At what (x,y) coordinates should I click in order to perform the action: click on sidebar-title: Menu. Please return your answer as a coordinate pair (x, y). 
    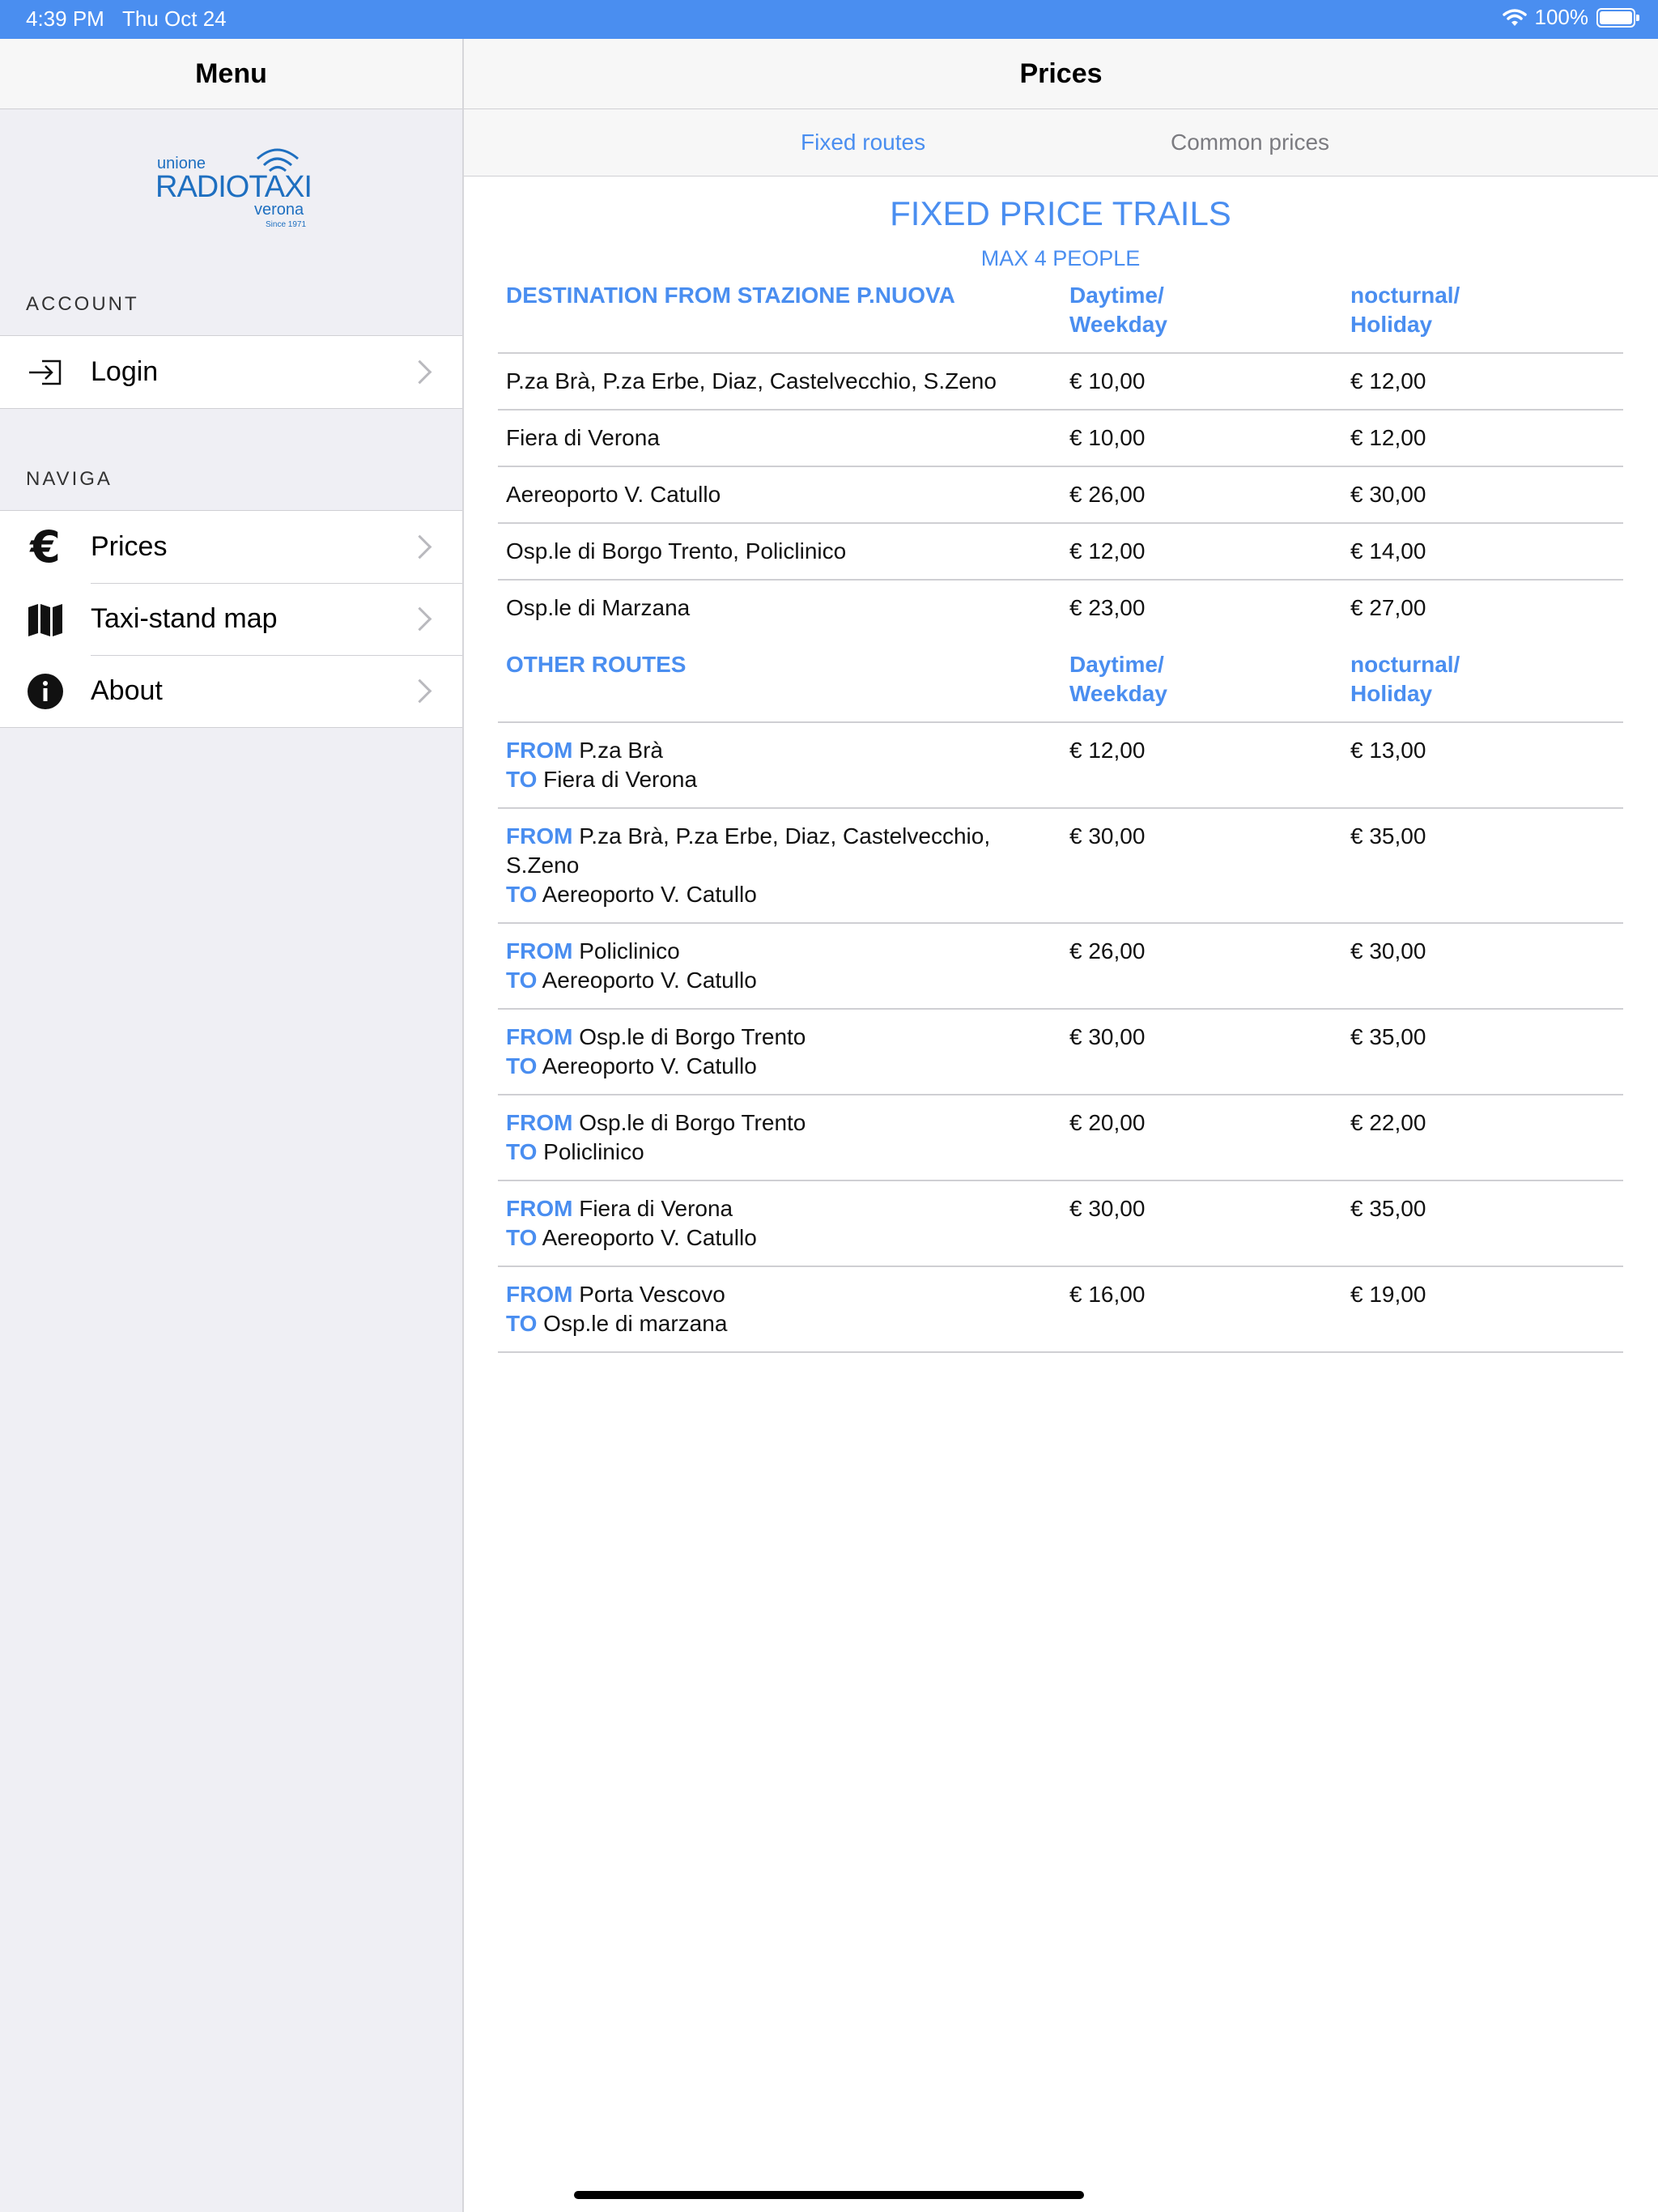
    Looking at the image, I should click on (231, 74).